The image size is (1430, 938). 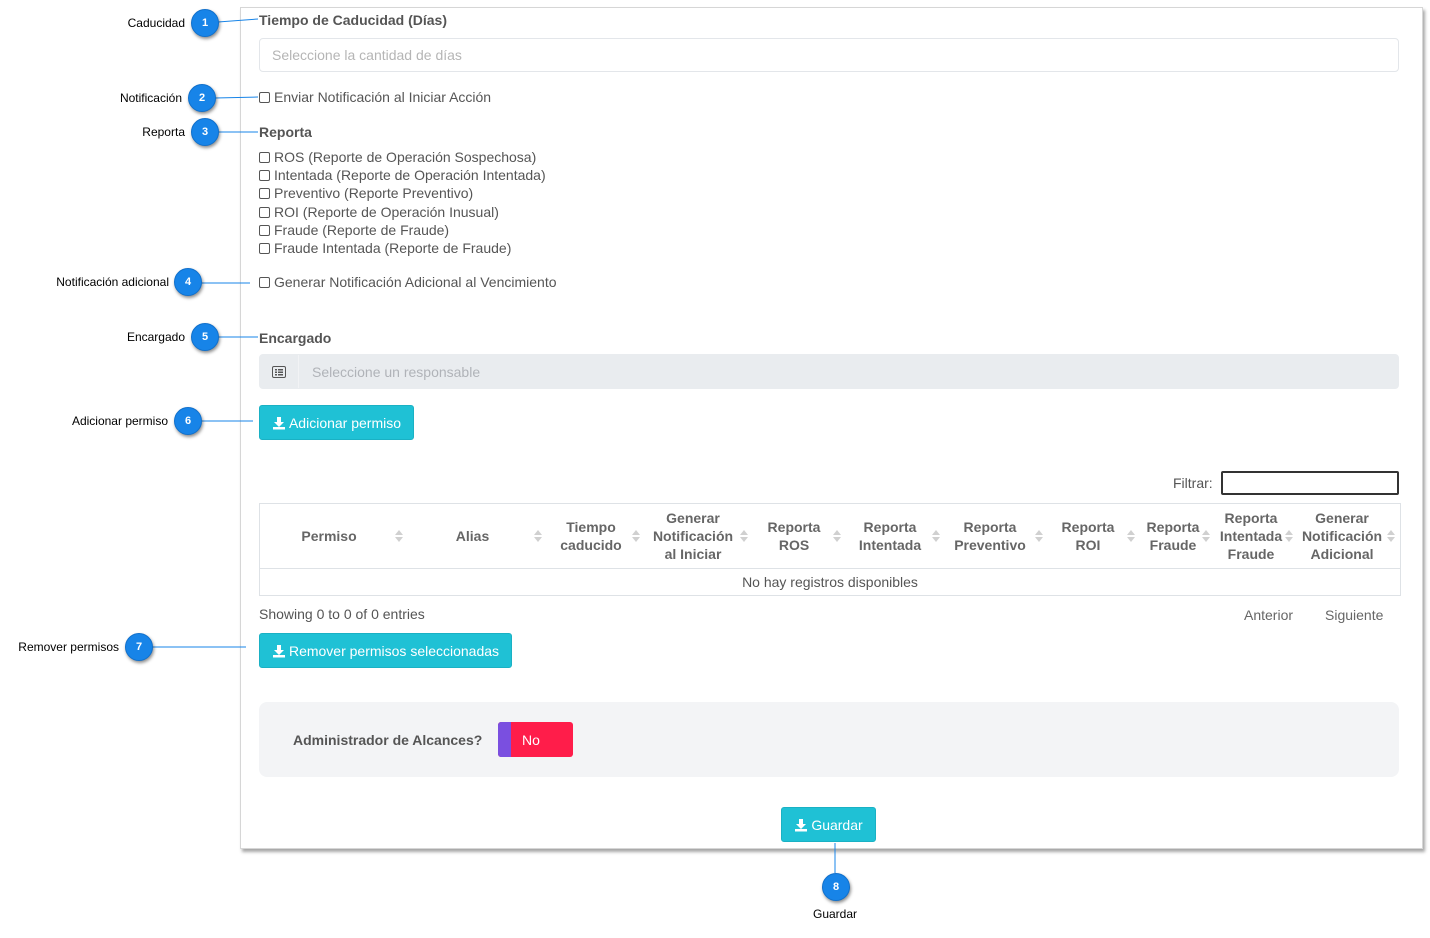 I want to click on reporta-ros-checkbox, so click(x=264, y=157).